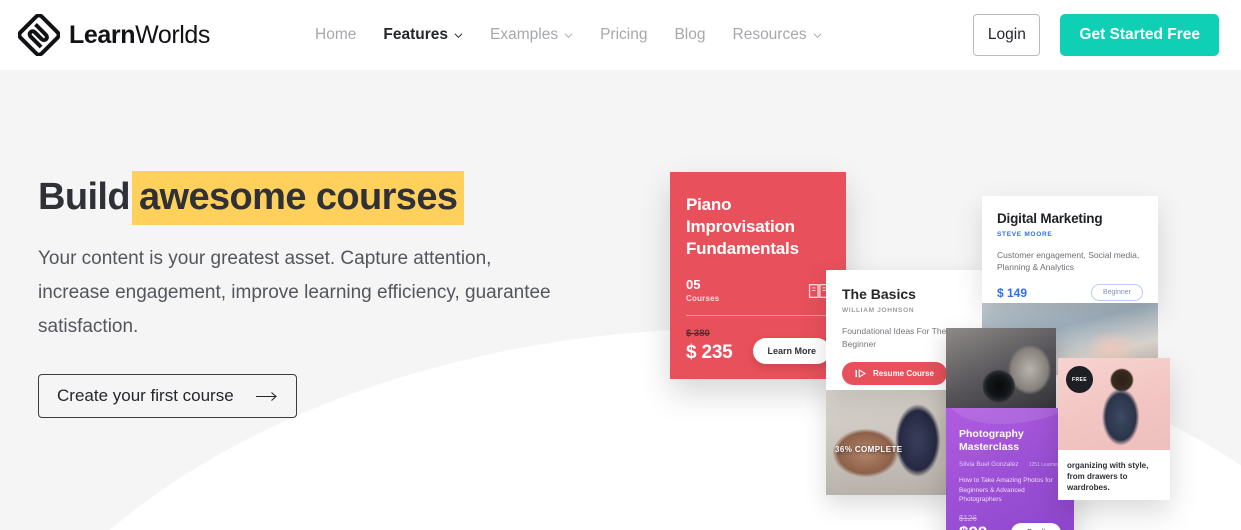 The height and width of the screenshot is (530, 1241). I want to click on piano-count-label: Courses, so click(703, 298).